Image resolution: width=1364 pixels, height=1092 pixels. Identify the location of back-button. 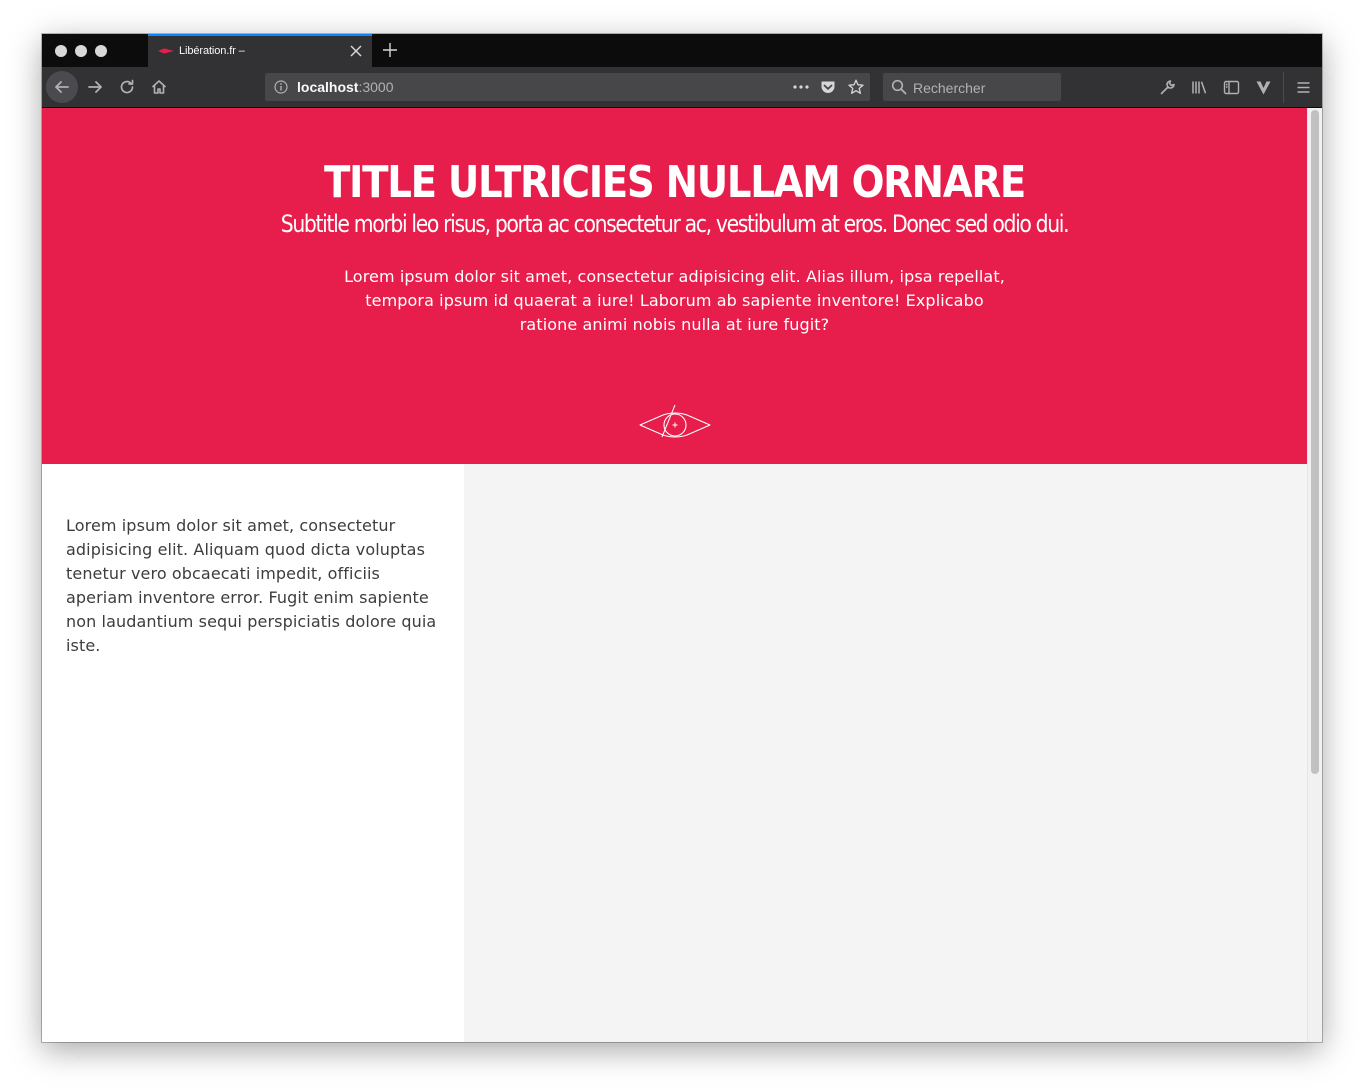
(62, 87).